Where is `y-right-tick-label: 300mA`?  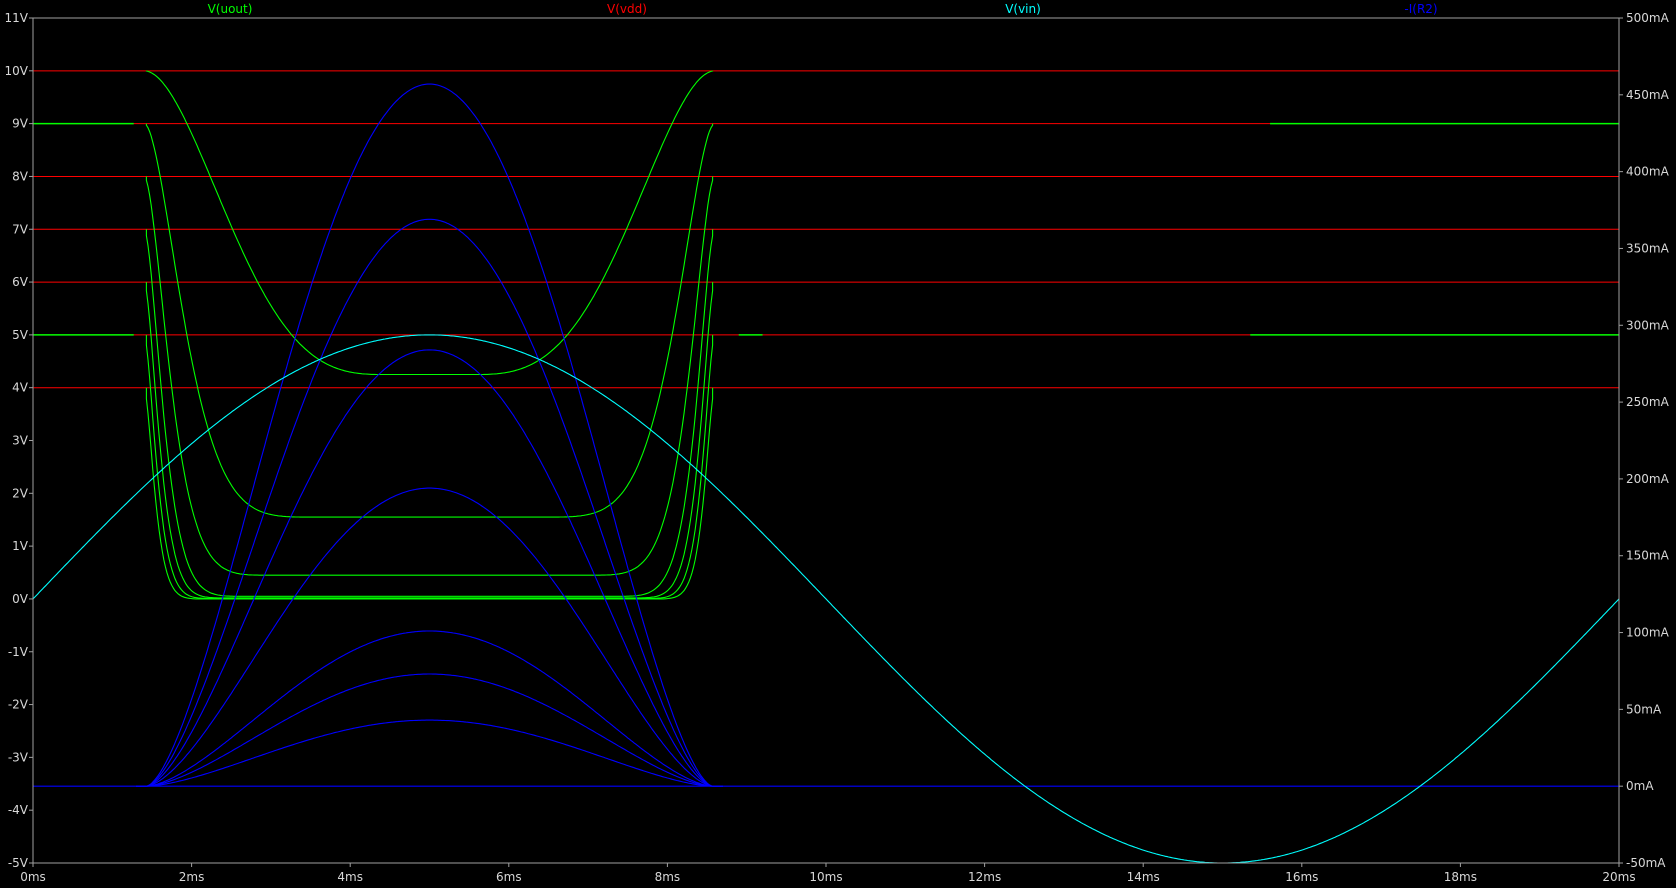 y-right-tick-label: 300mA is located at coordinates (1648, 325).